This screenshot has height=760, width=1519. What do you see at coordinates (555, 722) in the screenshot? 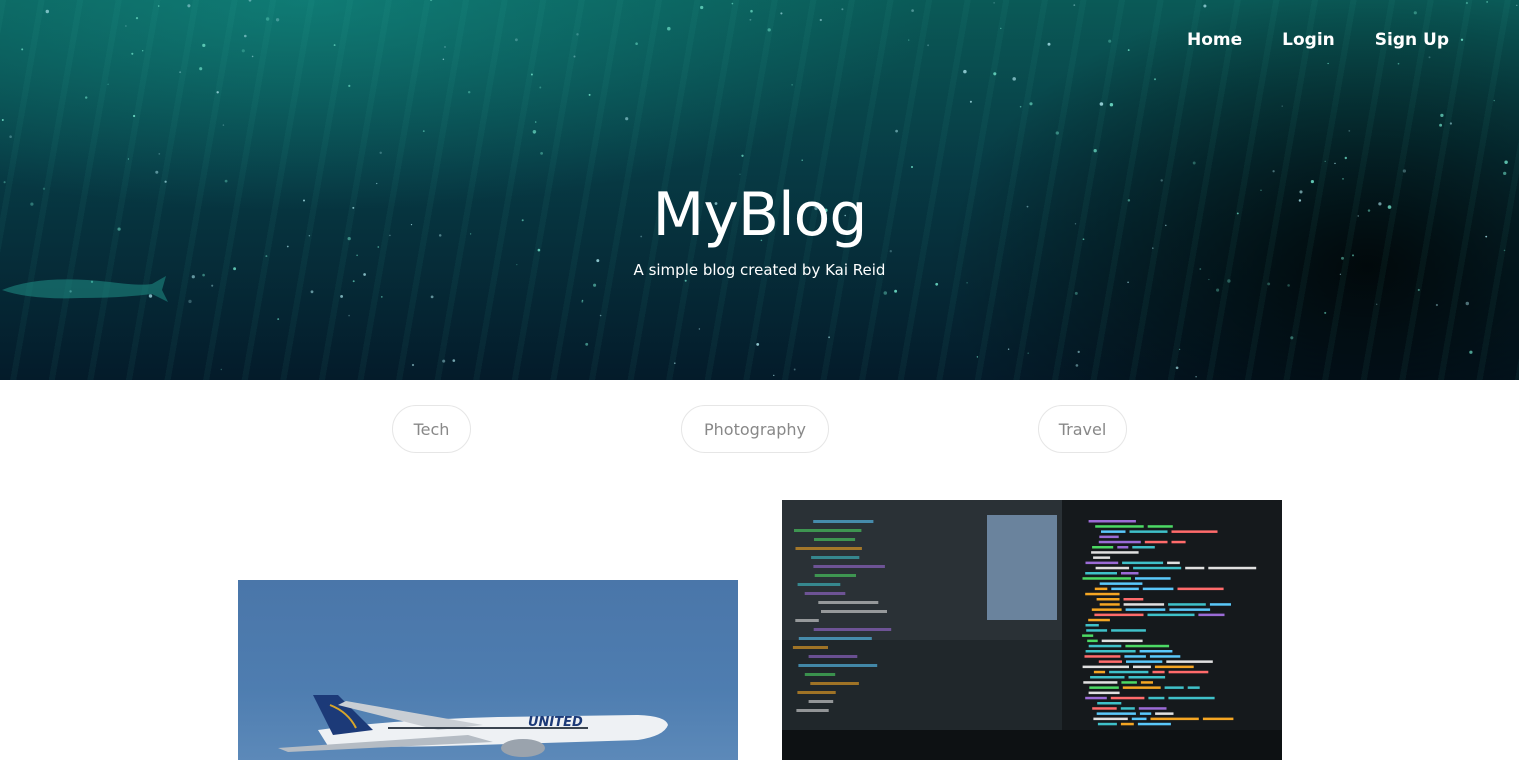
I see `airplane-livery-text: UNITED` at bounding box center [555, 722].